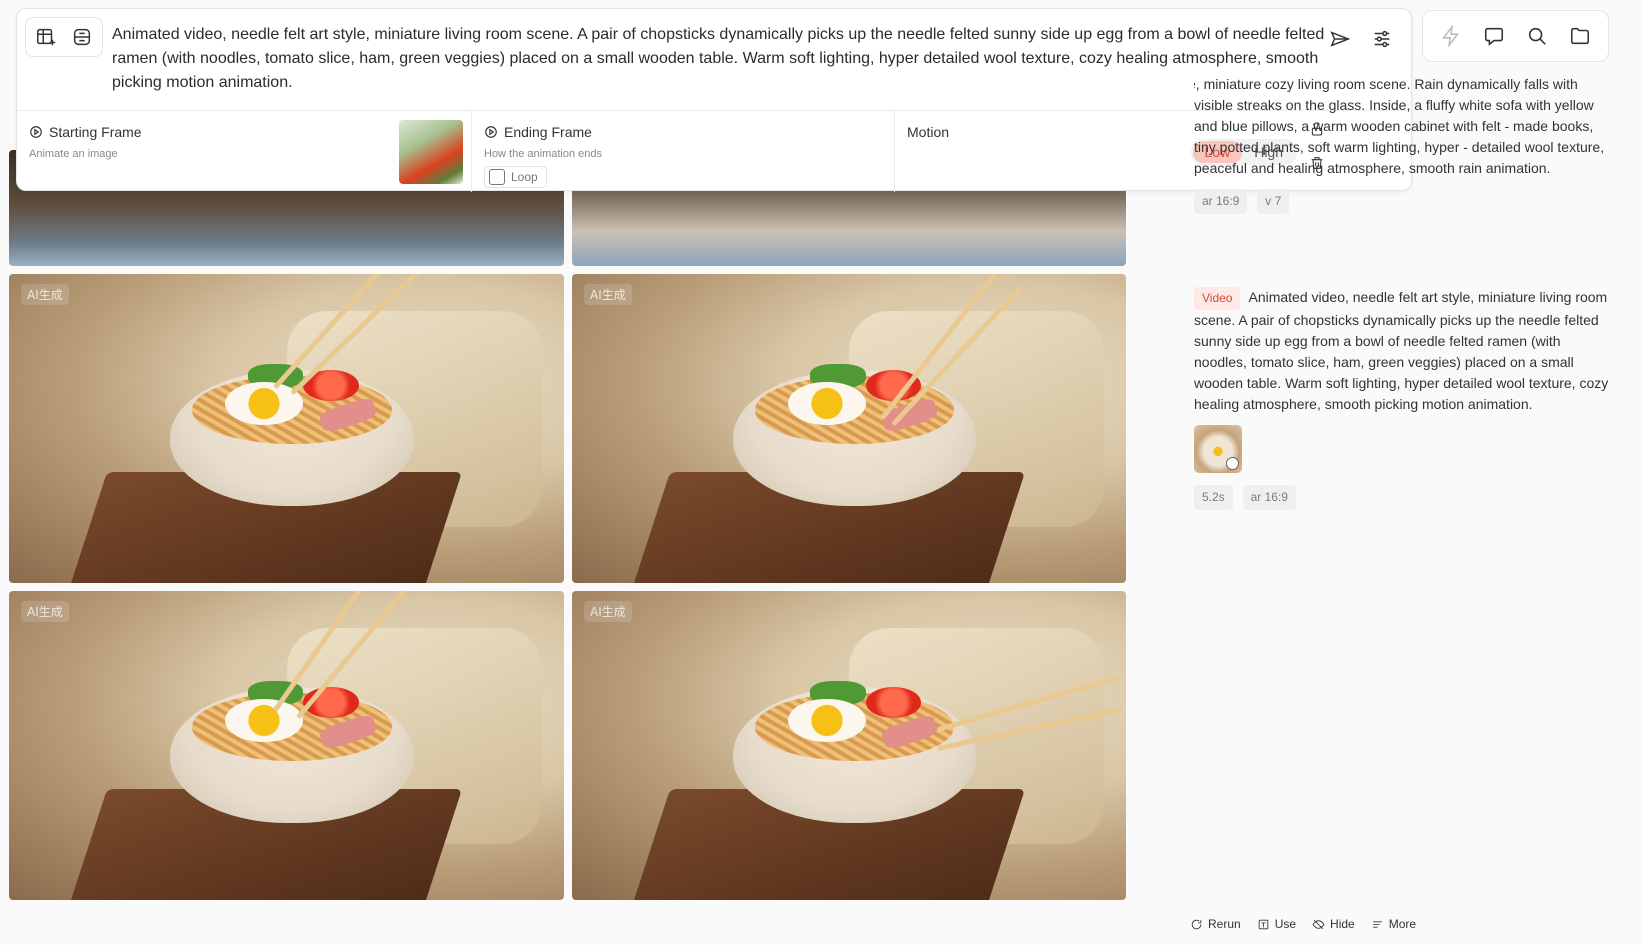 The image size is (1641, 945). Describe the element at coordinates (1404, 201) in the screenshot. I see `entry-1-chips: ar 16:9 v 7` at that location.